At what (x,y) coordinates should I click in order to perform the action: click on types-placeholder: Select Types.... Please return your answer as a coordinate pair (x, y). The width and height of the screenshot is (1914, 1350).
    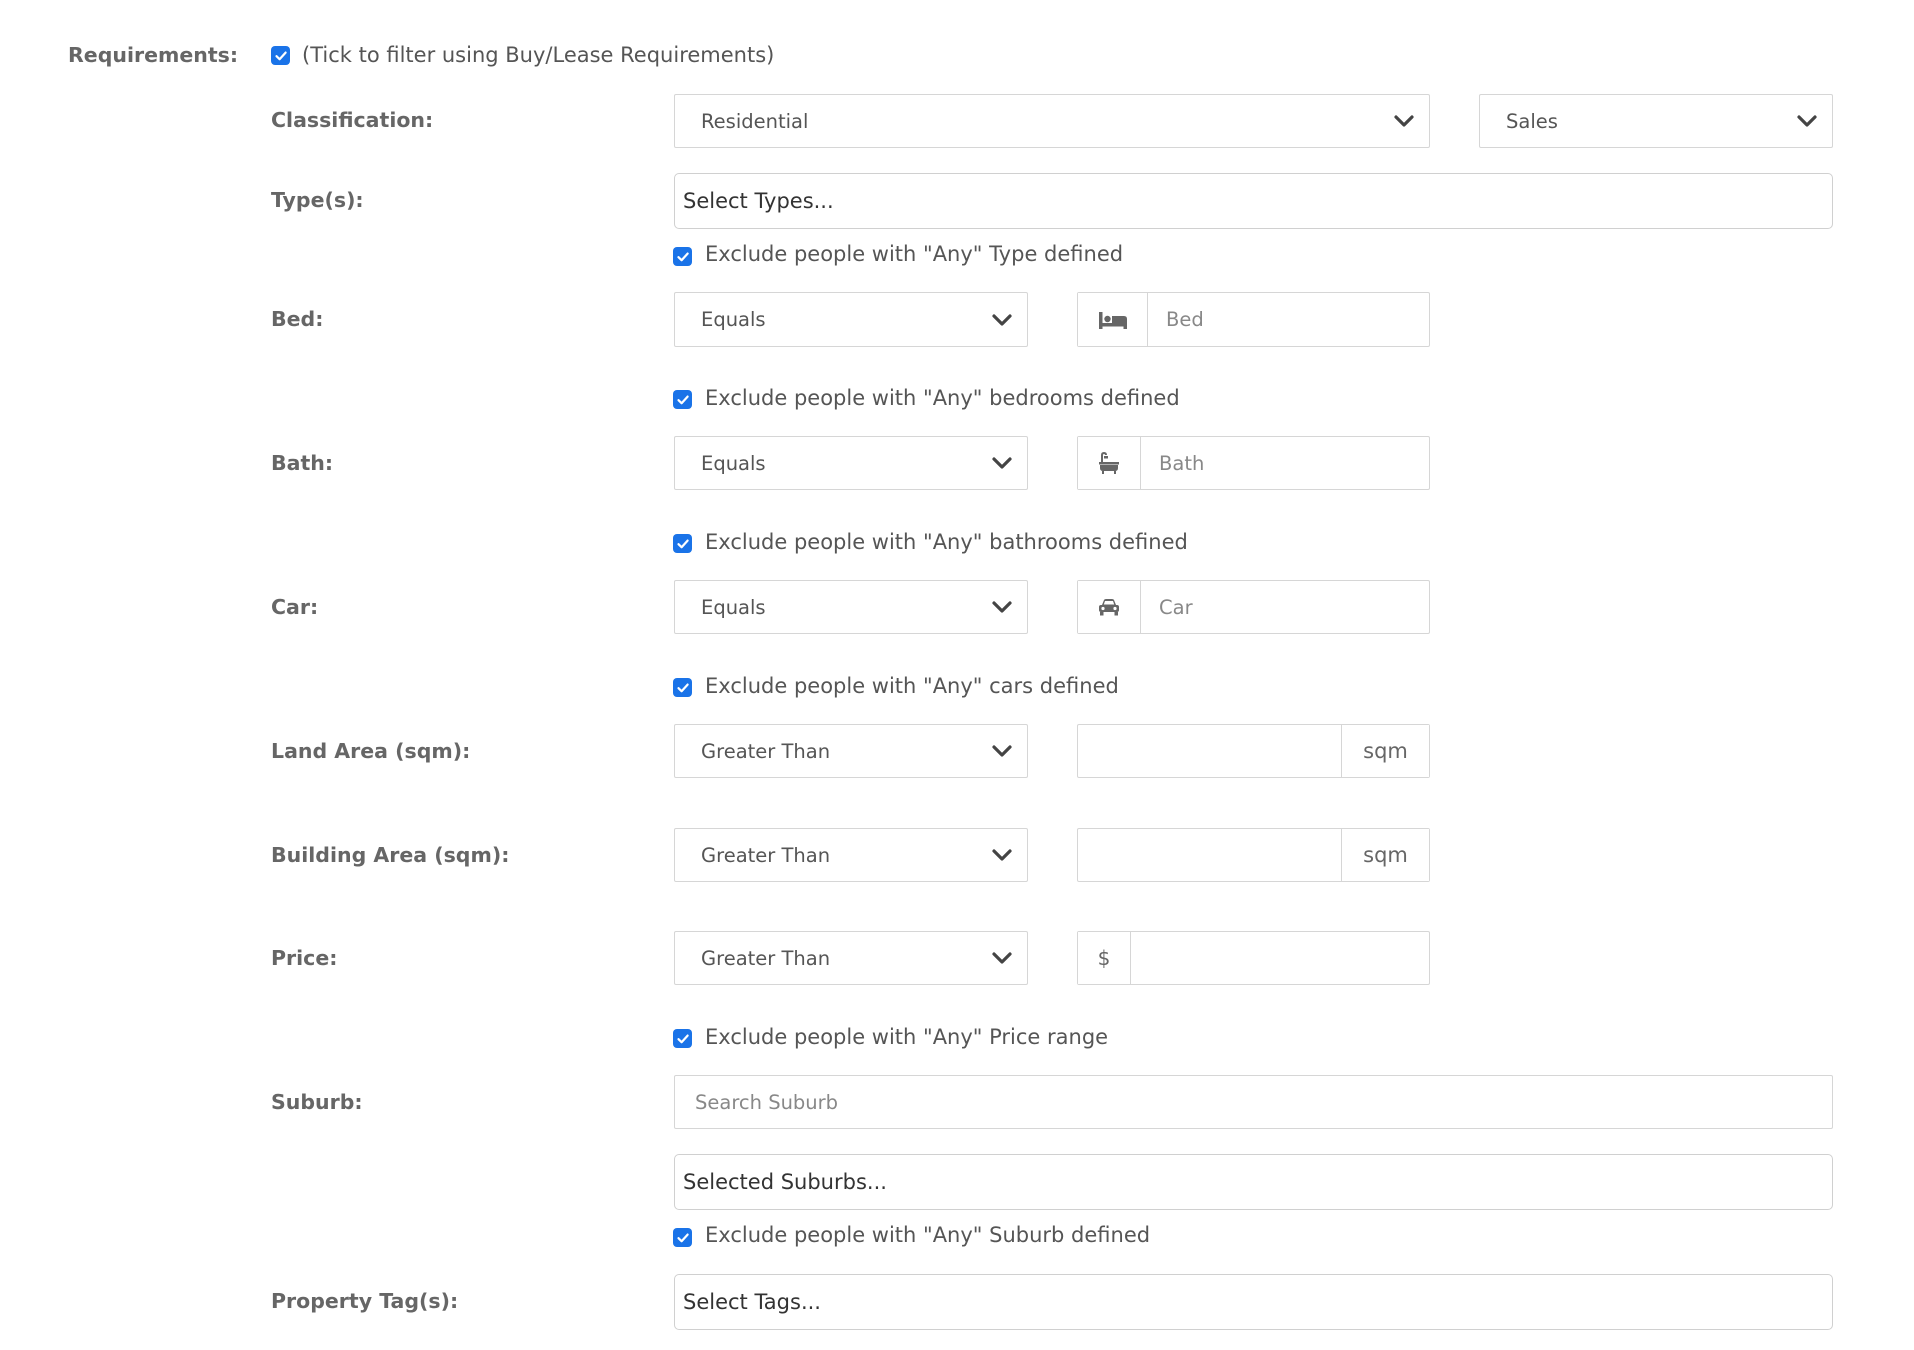
    Looking at the image, I should click on (758, 201).